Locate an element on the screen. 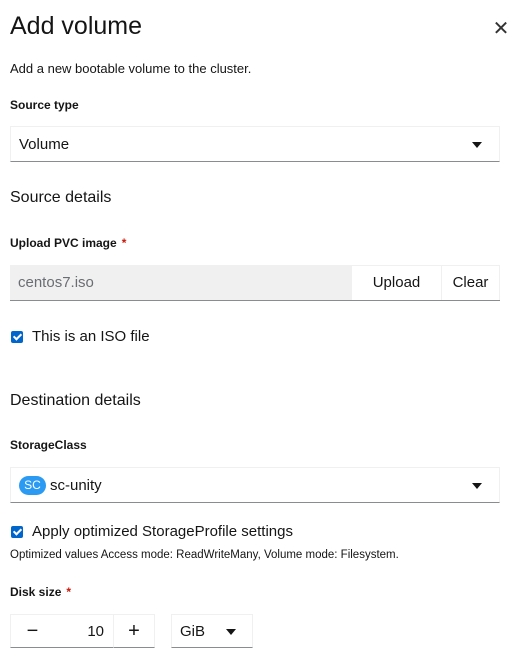 Image resolution: width=525 pixels, height=656 pixels. upload-pvc-label: Upload PVC image * is located at coordinates (68, 243).